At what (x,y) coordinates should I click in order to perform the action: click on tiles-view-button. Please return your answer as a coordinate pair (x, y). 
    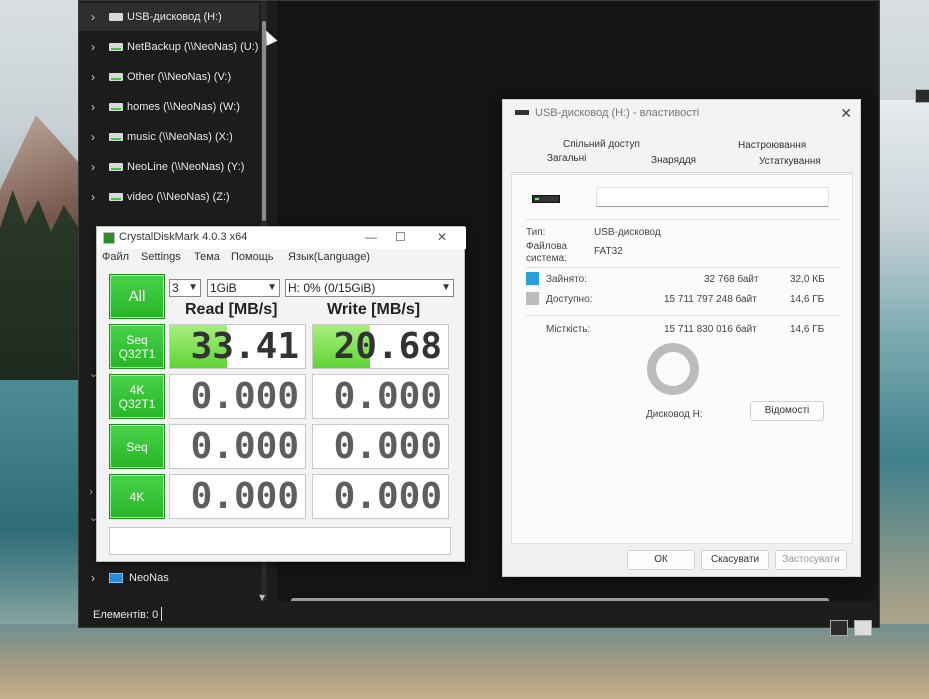
    Looking at the image, I should click on (863, 628).